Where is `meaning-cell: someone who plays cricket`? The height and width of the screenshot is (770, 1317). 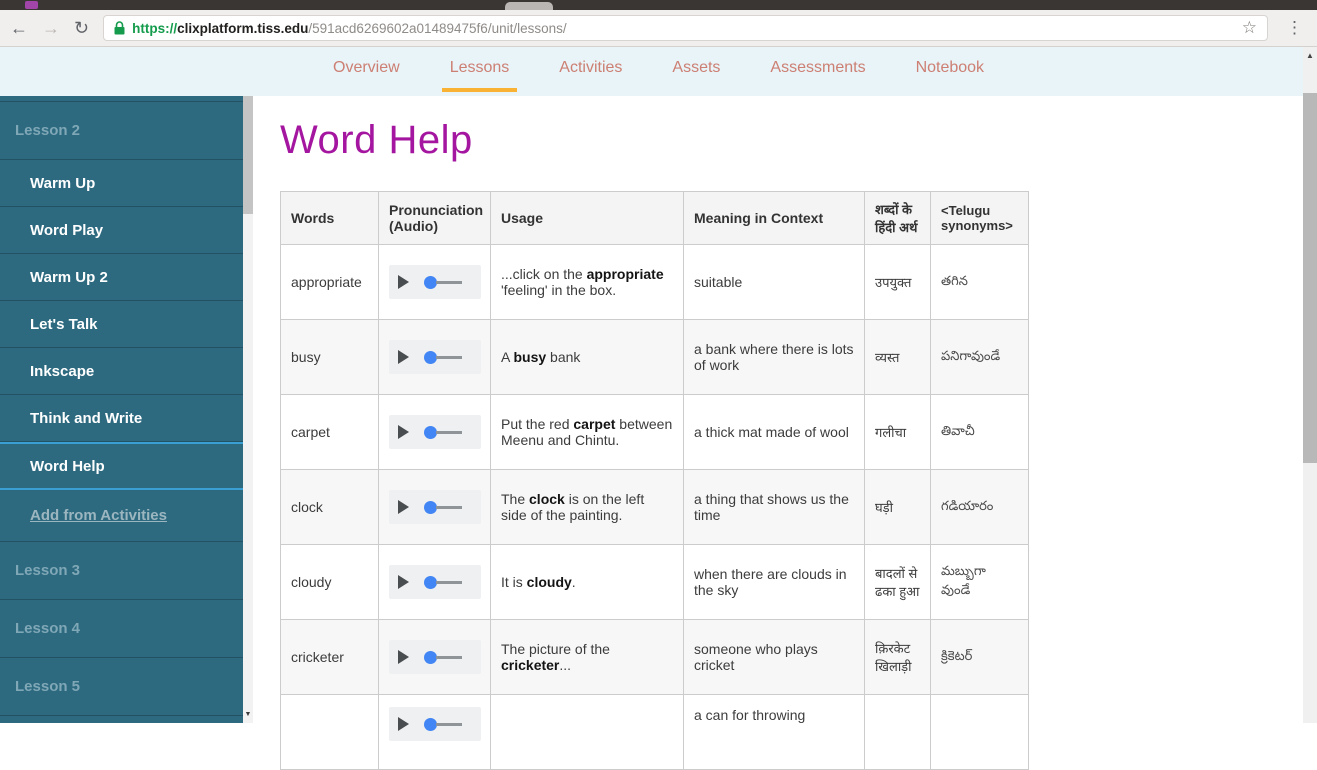 meaning-cell: someone who plays cricket is located at coordinates (774, 657).